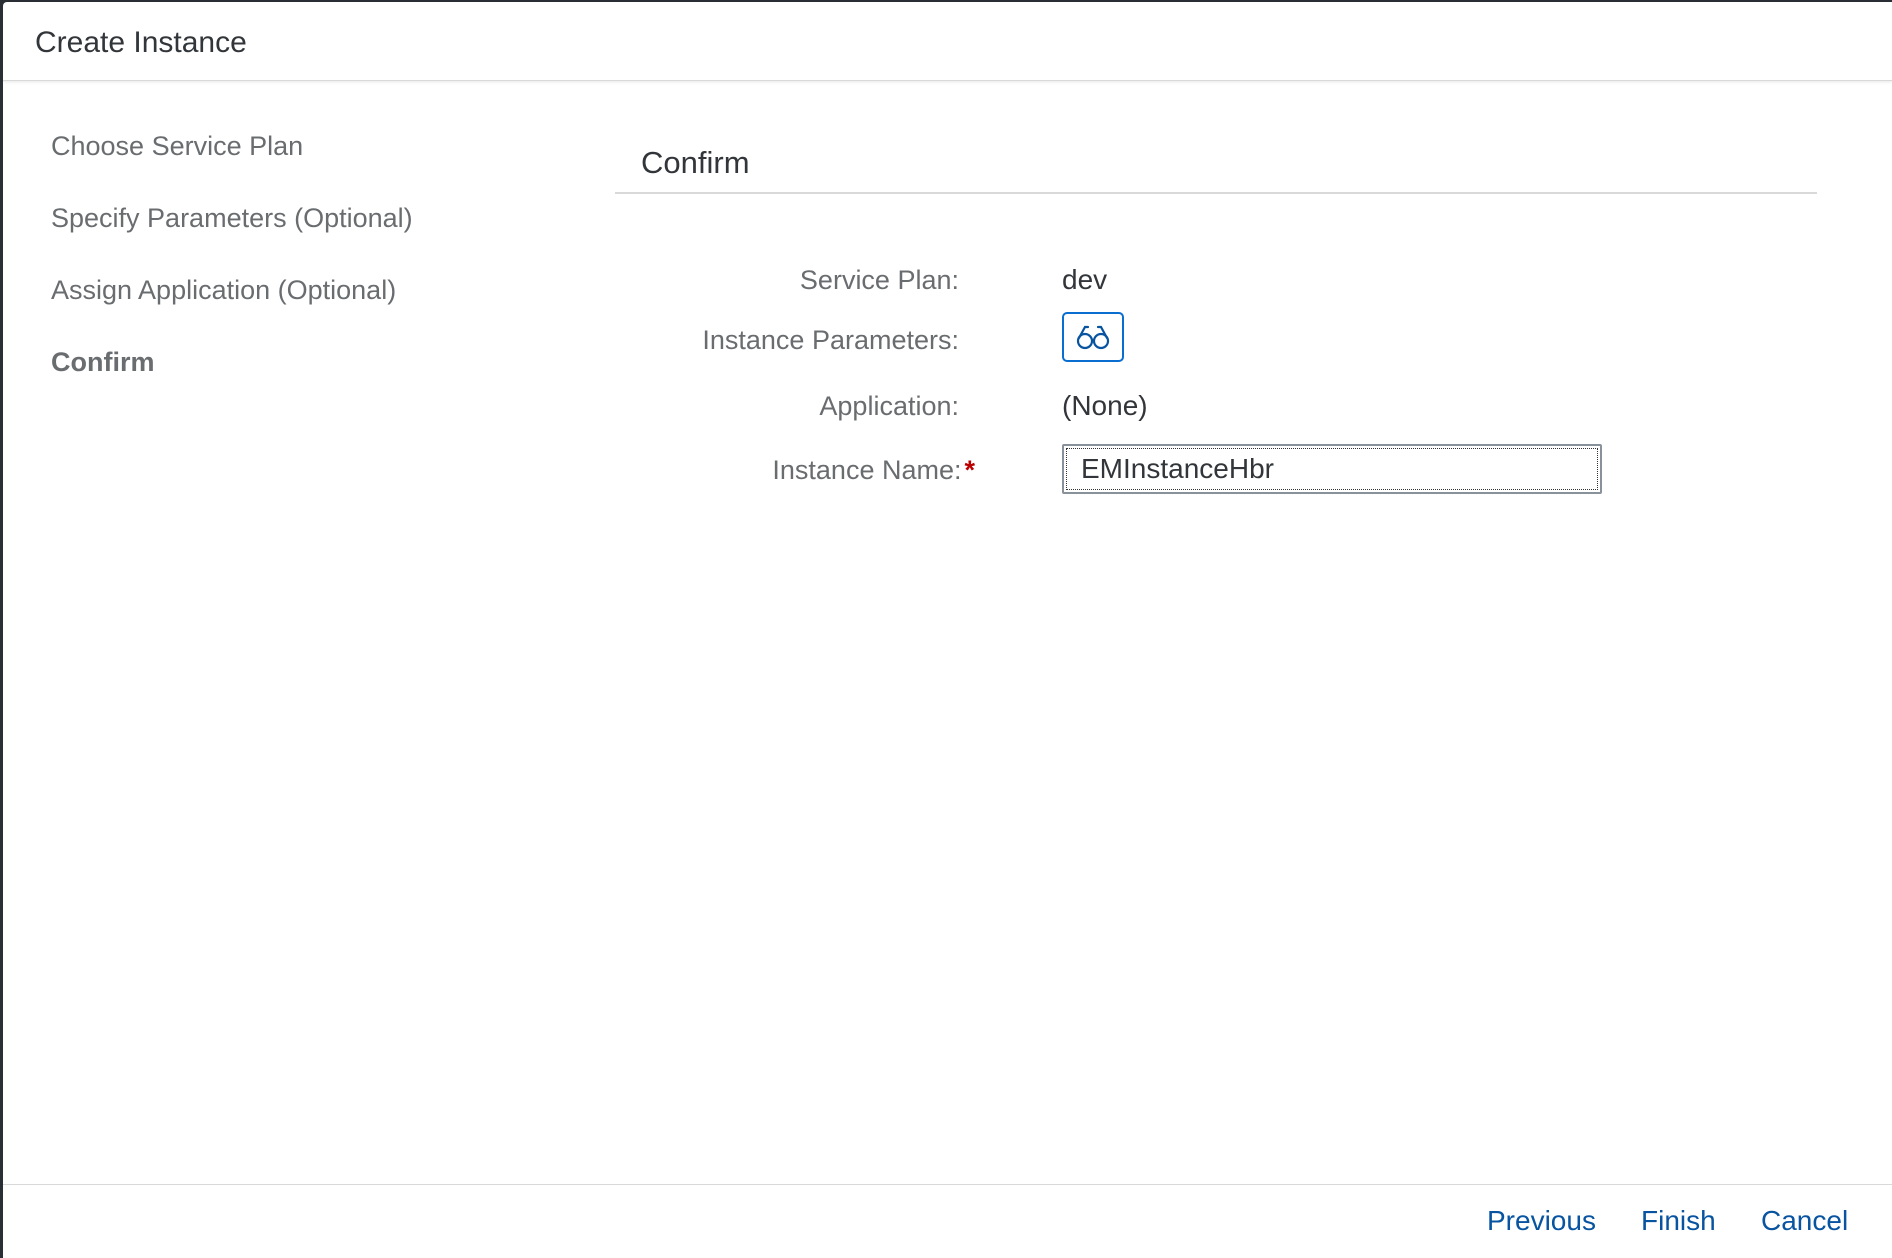  I want to click on instance-parameters-label: Instance Parameters:, so click(830, 340).